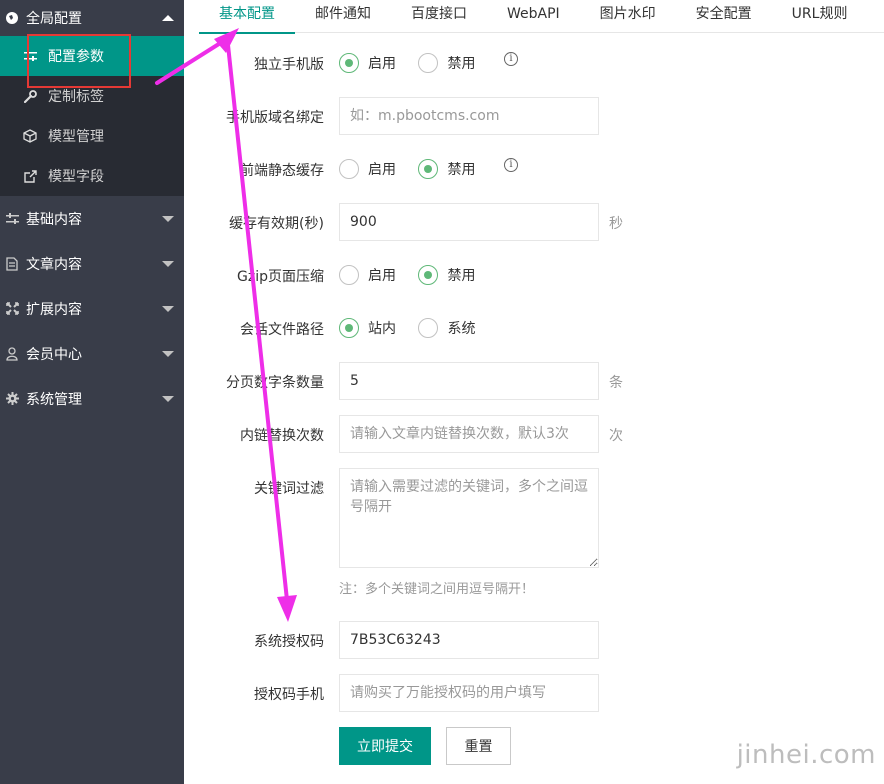  I want to click on radio-wap-off: 禁用, so click(446, 63).